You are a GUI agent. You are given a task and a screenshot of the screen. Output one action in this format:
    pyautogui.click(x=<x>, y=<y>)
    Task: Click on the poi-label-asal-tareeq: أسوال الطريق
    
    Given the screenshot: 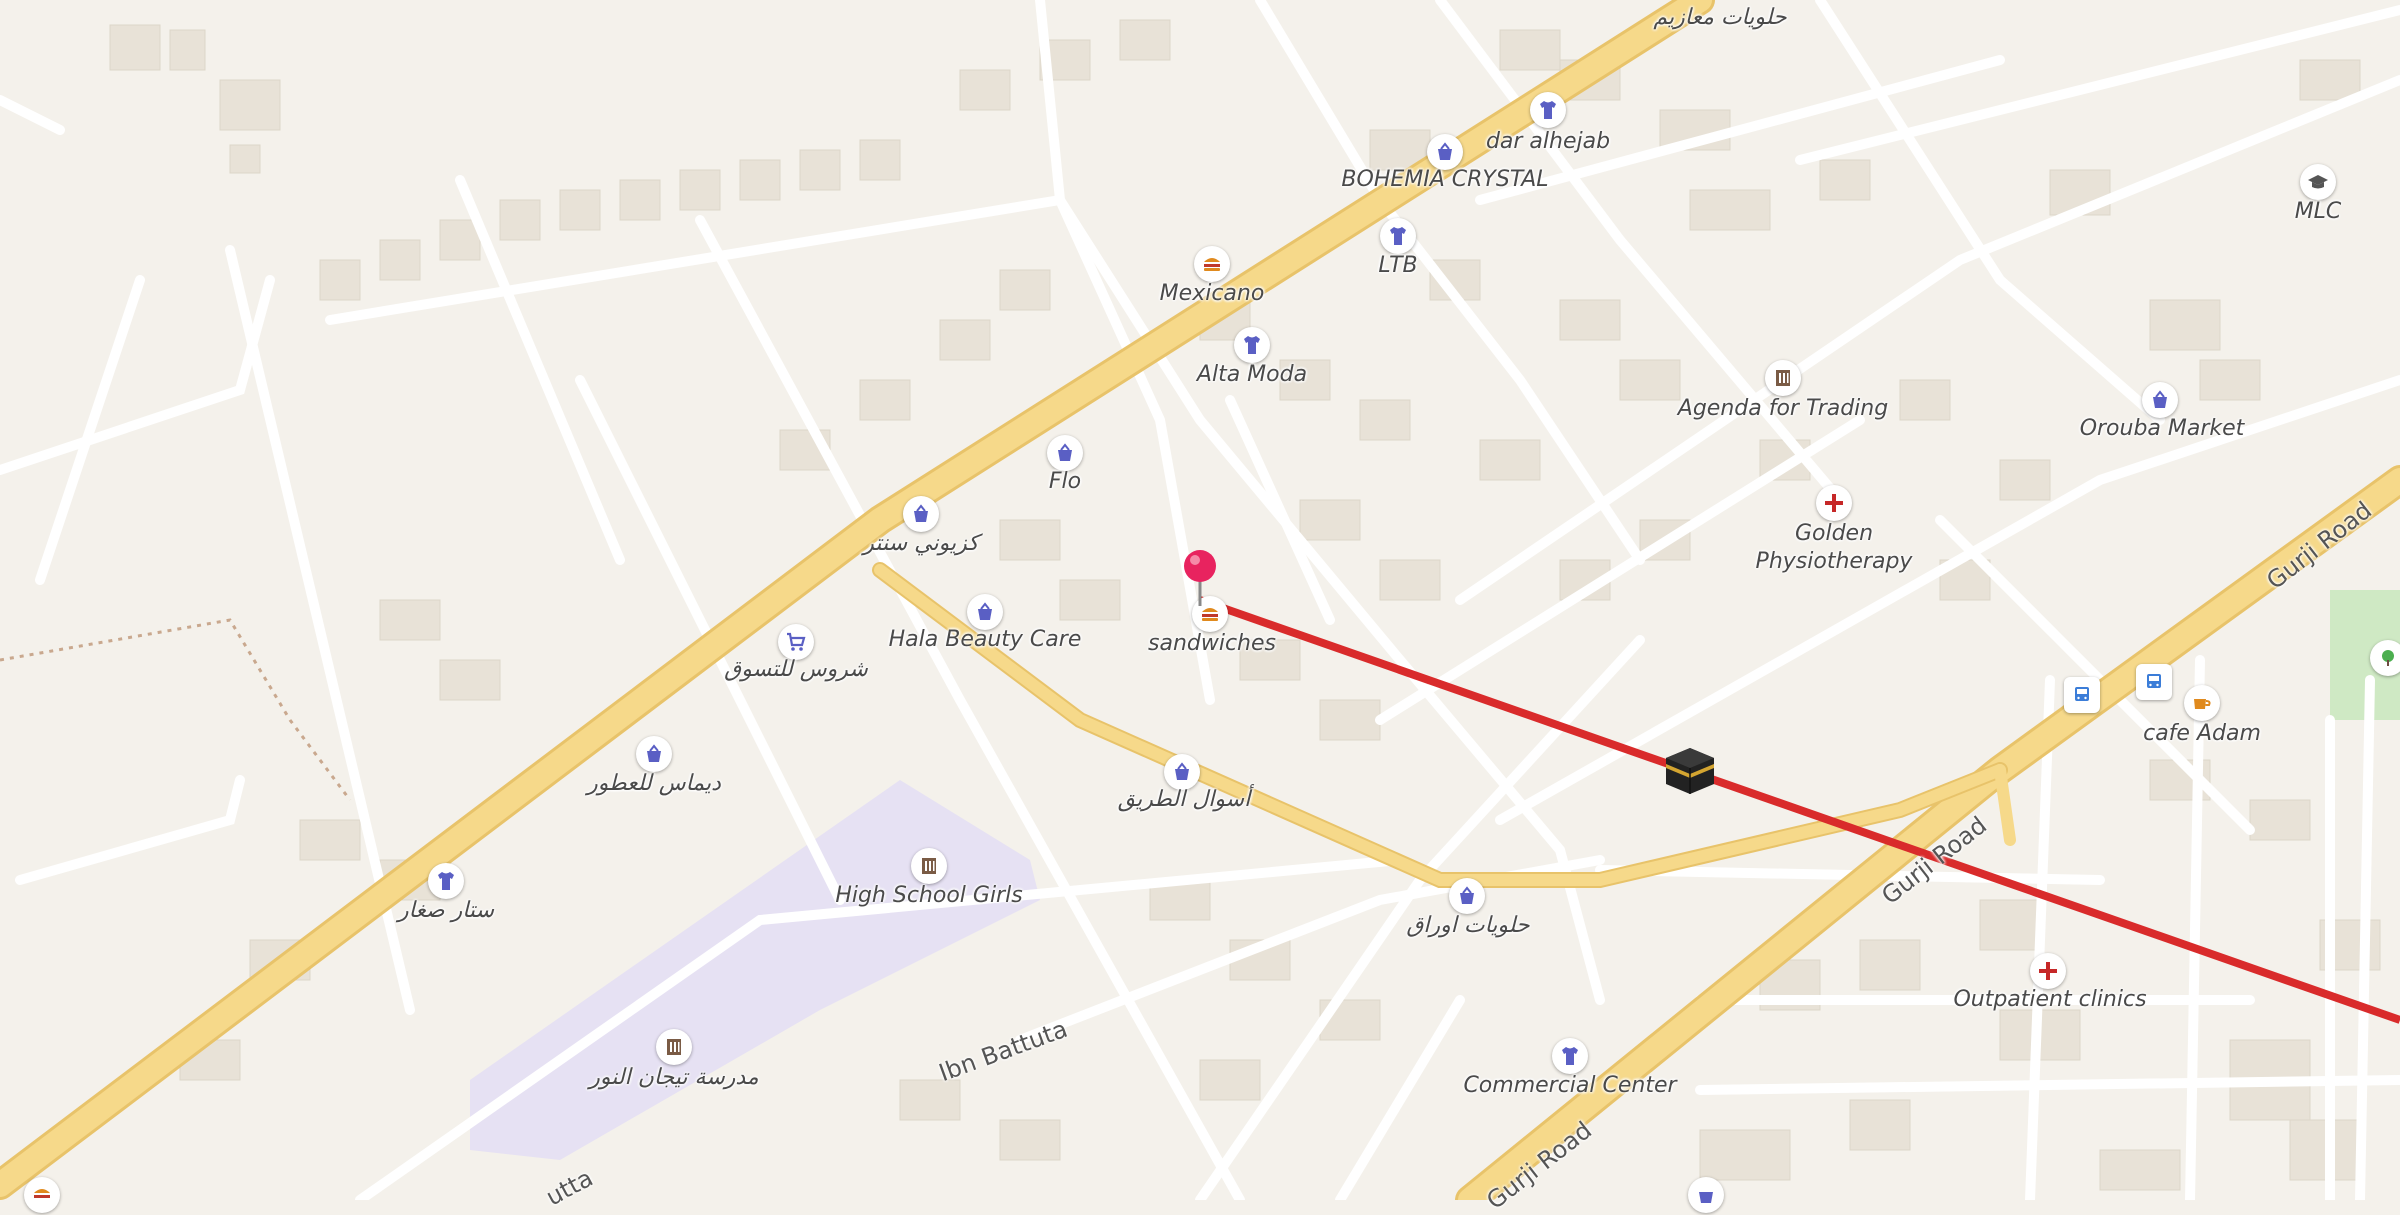 What is the action you would take?
    pyautogui.click(x=1184, y=800)
    